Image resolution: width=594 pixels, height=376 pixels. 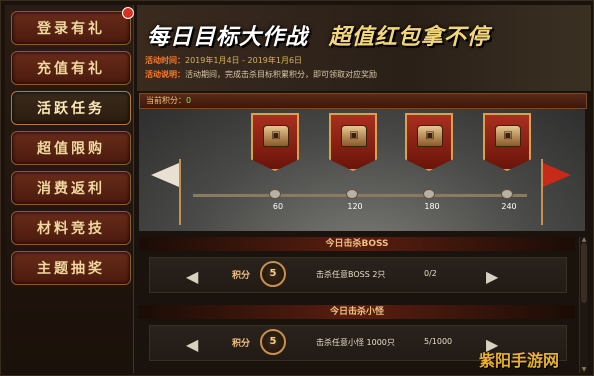 I want to click on task-title: 今日击杀小怪, so click(x=357, y=312).